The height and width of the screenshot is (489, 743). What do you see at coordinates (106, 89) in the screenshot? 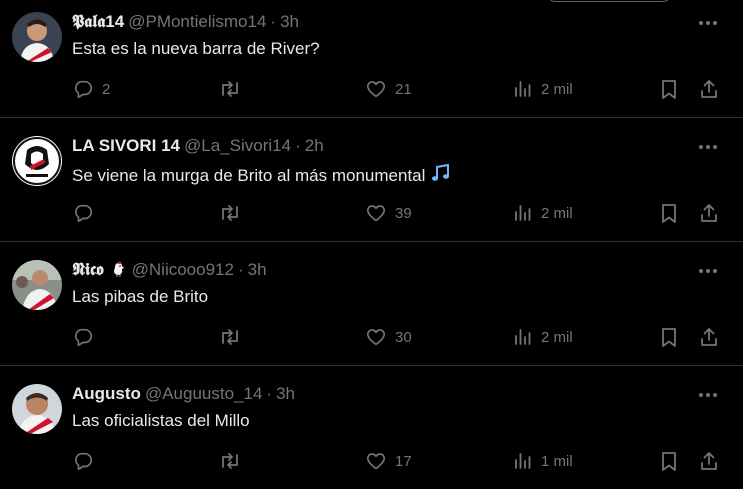
I see `reply-count: 2` at bounding box center [106, 89].